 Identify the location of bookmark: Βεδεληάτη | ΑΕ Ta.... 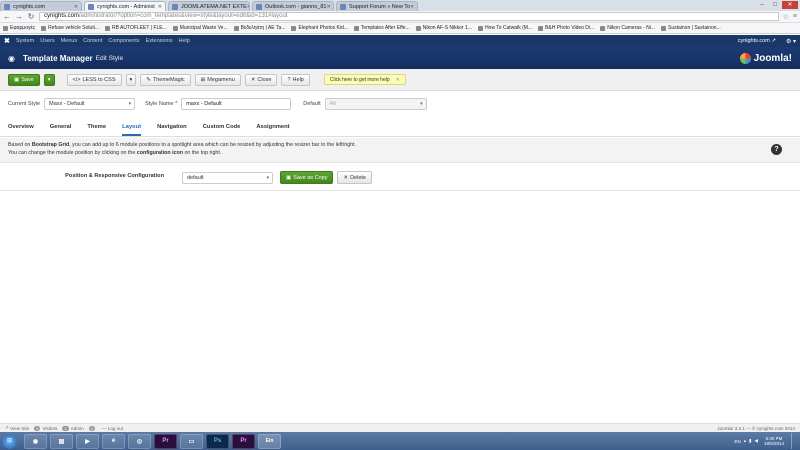
(259, 28).